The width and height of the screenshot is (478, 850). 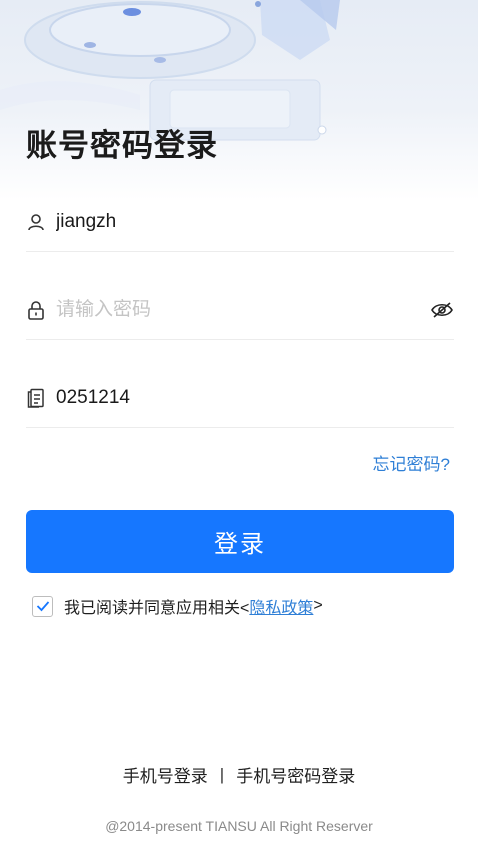 I want to click on username-input, so click(x=255, y=221).